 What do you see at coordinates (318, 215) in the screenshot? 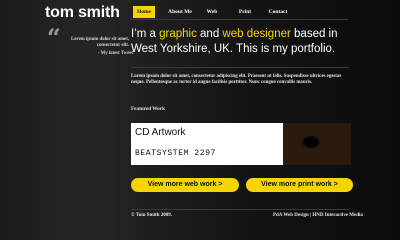
I see `footer-credit: PdA Web Design | HND Interactive Media` at bounding box center [318, 215].